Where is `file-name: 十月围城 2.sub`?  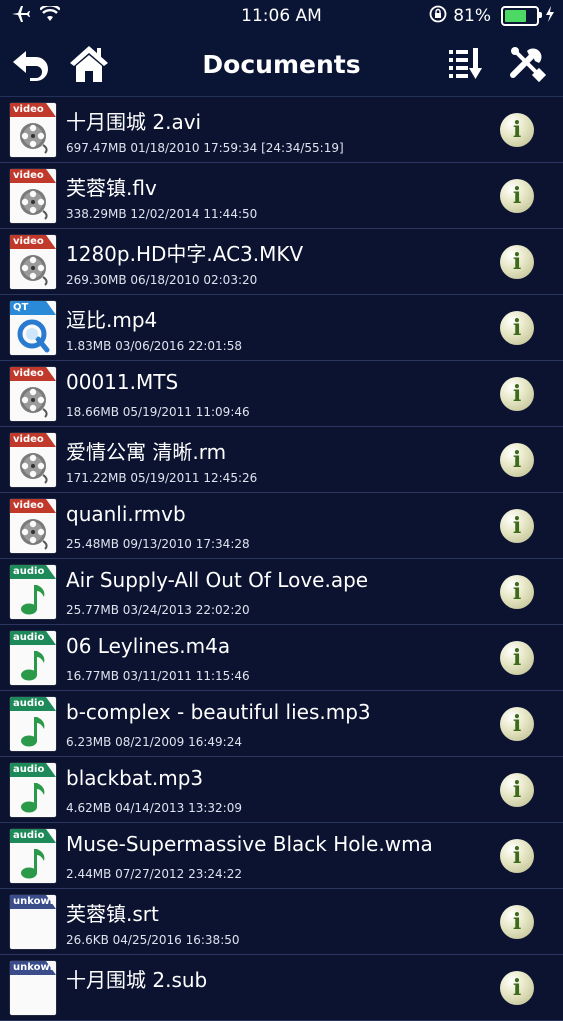
file-name: 十月围城 2.sub is located at coordinates (137, 980).